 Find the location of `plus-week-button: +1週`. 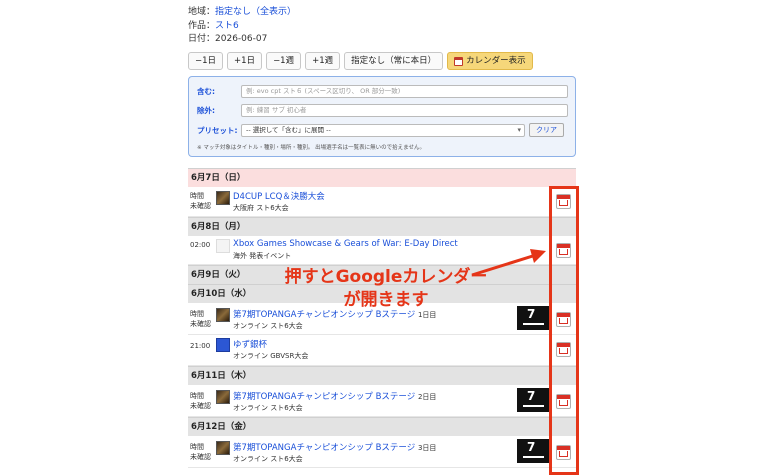

plus-week-button: +1週 is located at coordinates (323, 61).